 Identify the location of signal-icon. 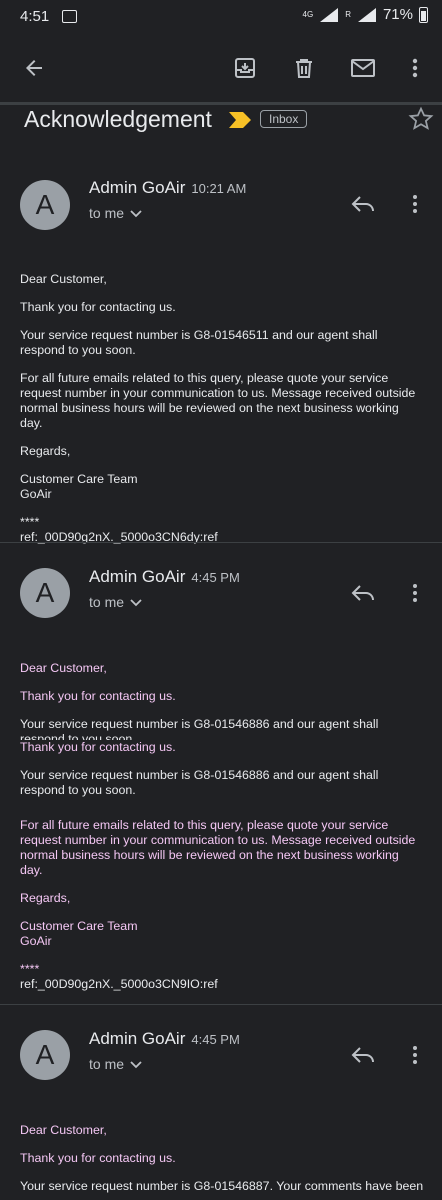
(329, 14).